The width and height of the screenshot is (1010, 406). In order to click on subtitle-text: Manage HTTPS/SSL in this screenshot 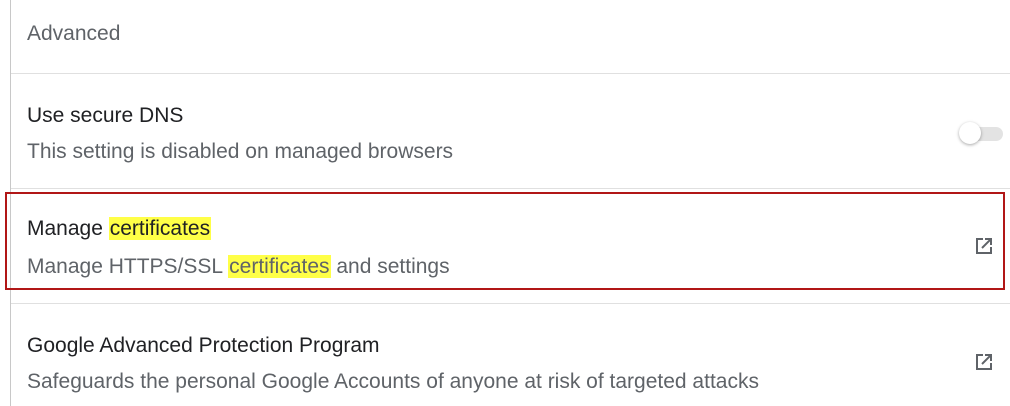, I will do `click(128, 266)`.